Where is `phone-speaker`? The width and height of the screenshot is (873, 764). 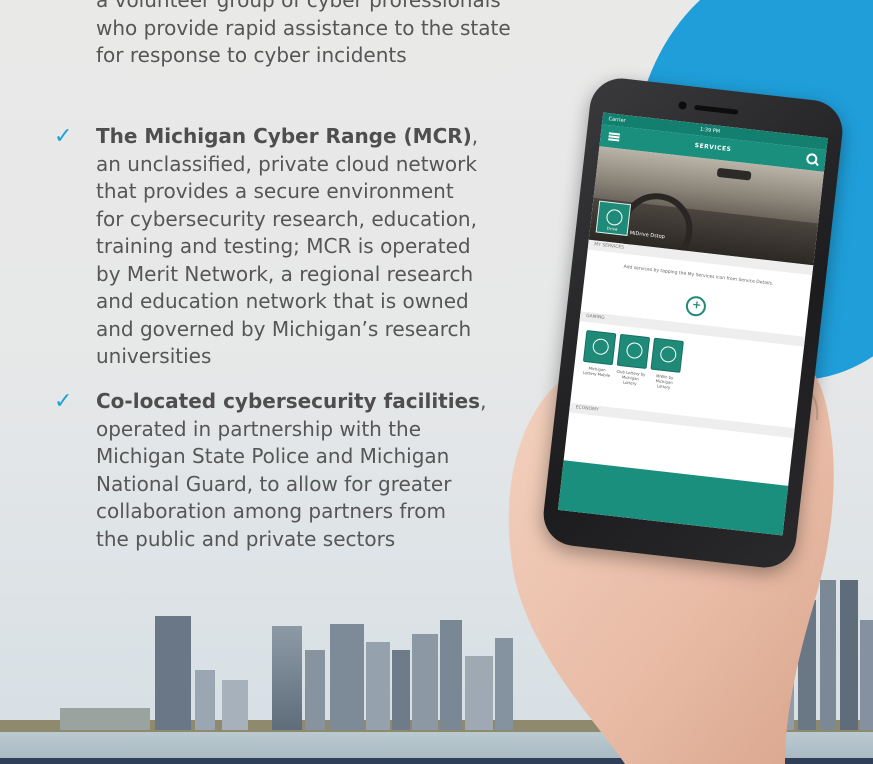
phone-speaker is located at coordinates (716, 109).